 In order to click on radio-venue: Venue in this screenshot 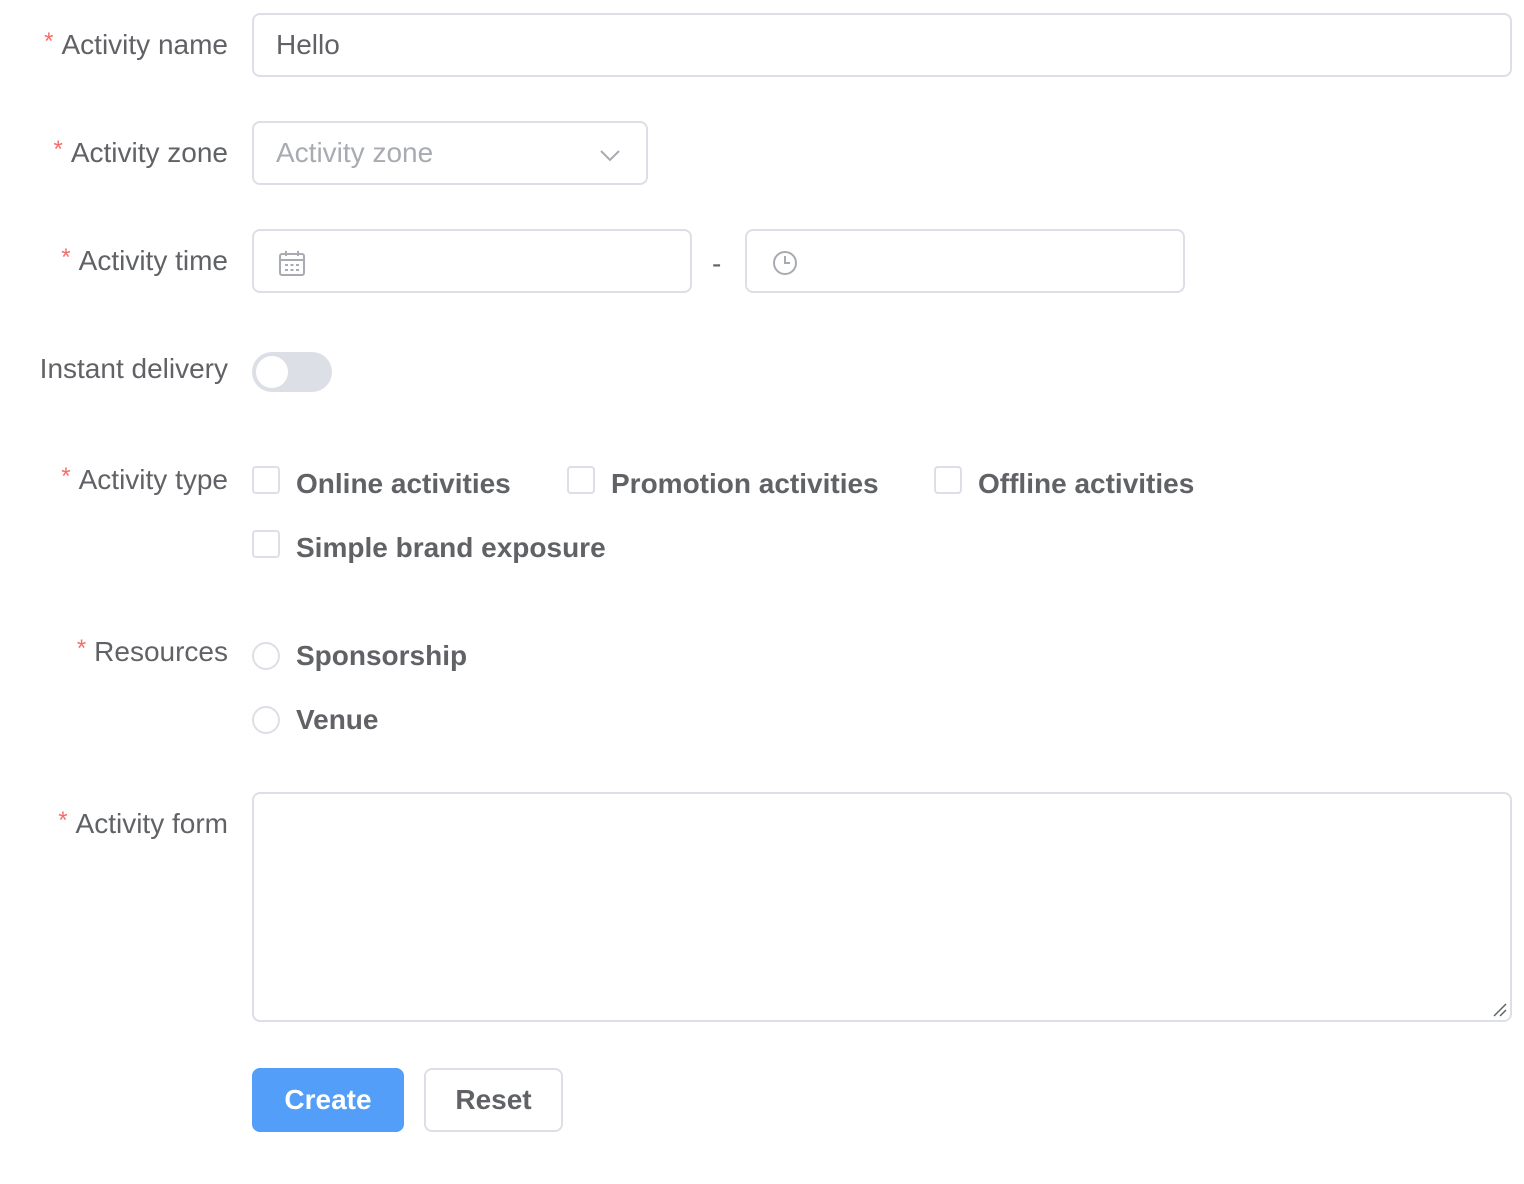, I will do `click(315, 720)`.